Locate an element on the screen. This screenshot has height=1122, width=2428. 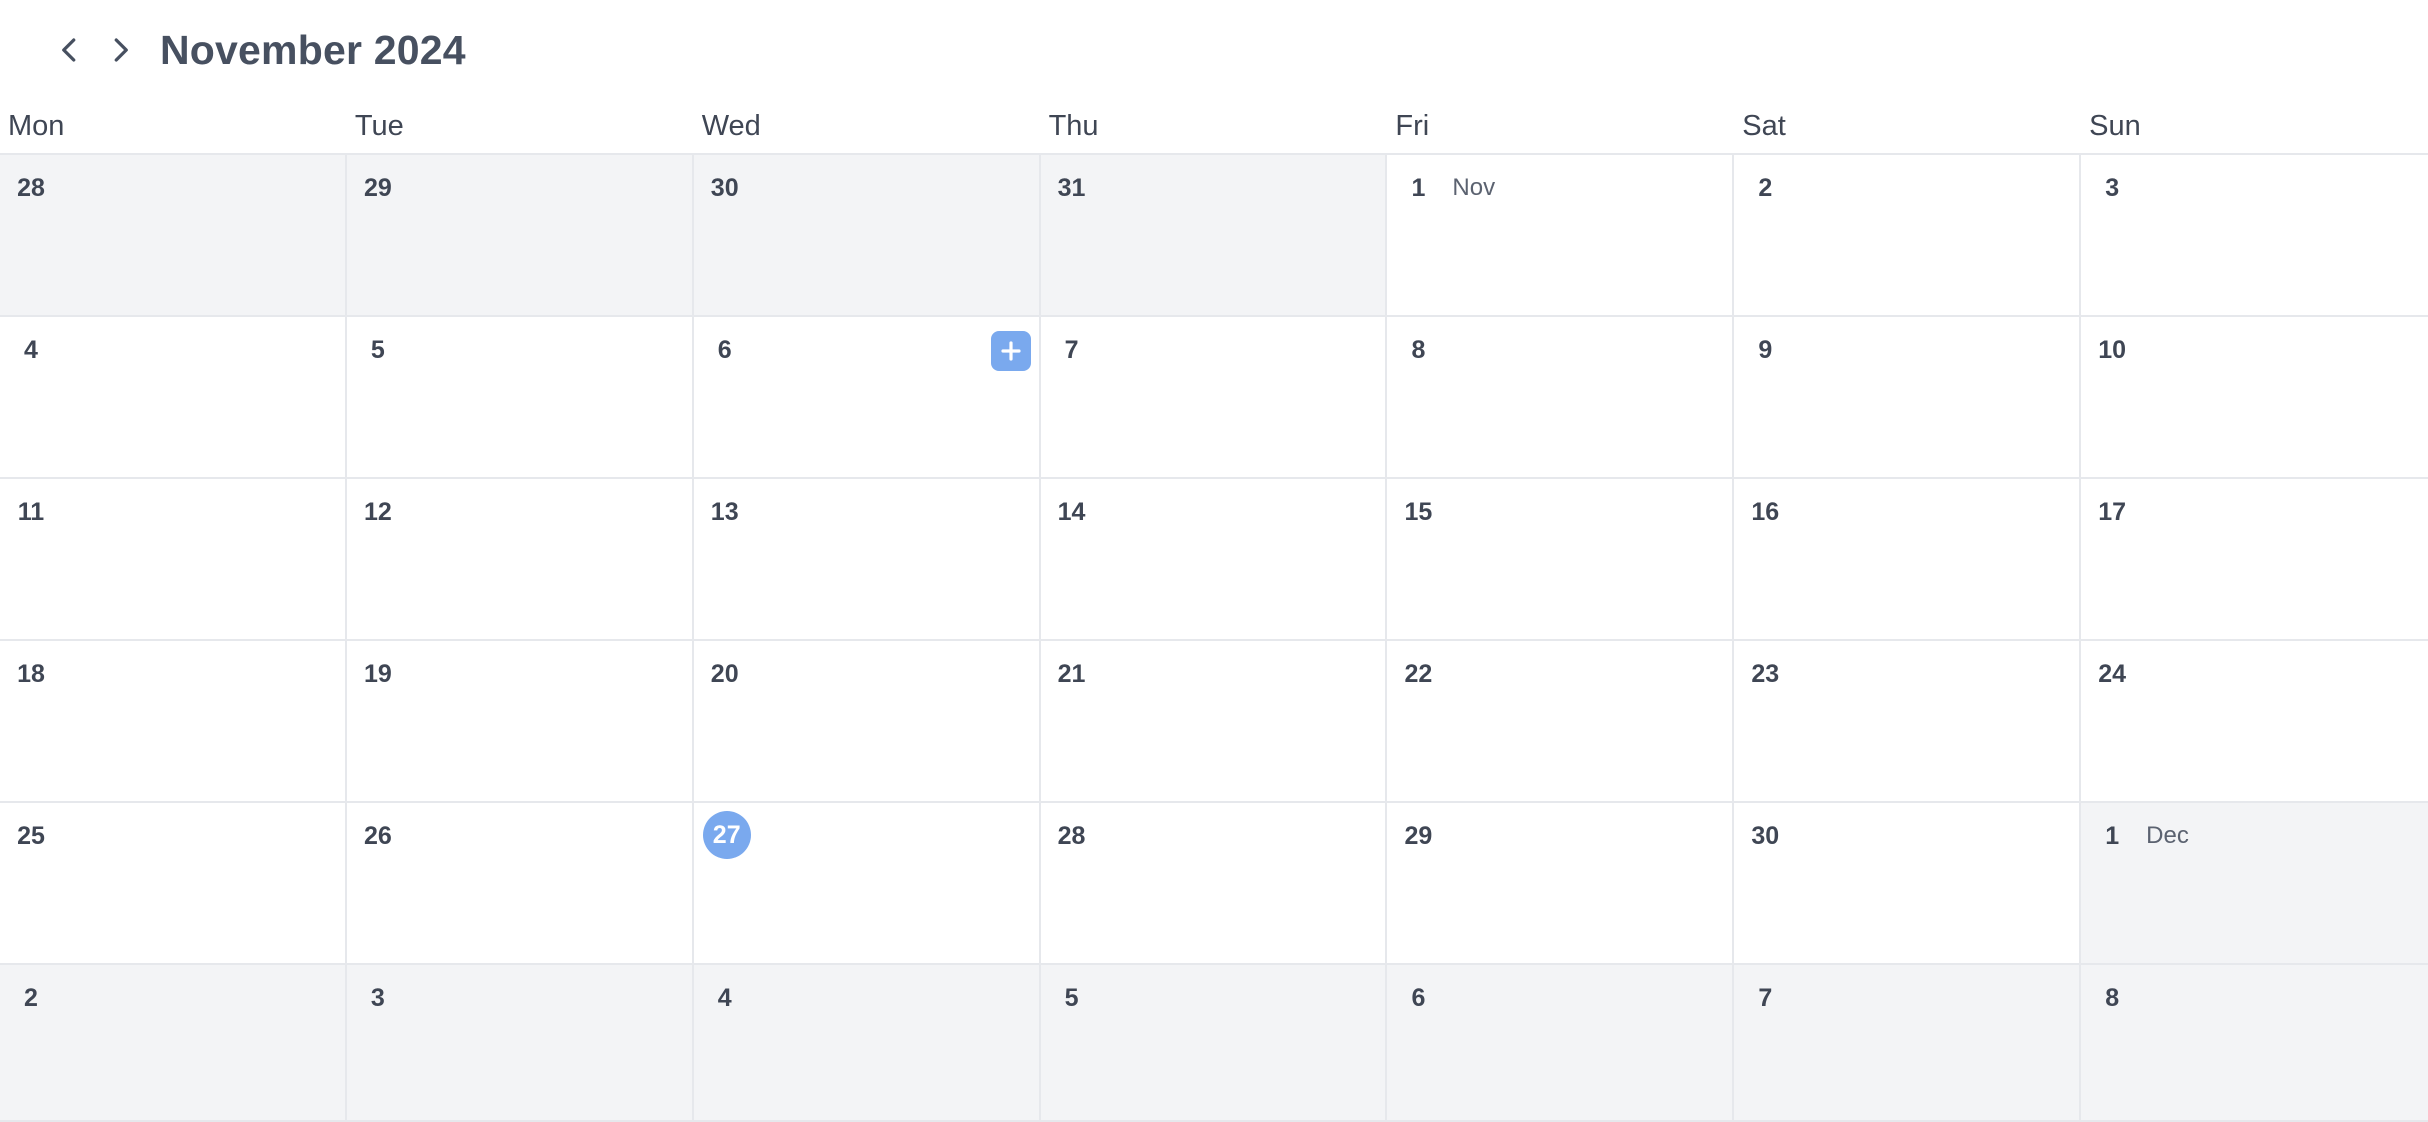
add-event-button is located at coordinates (1010, 351).